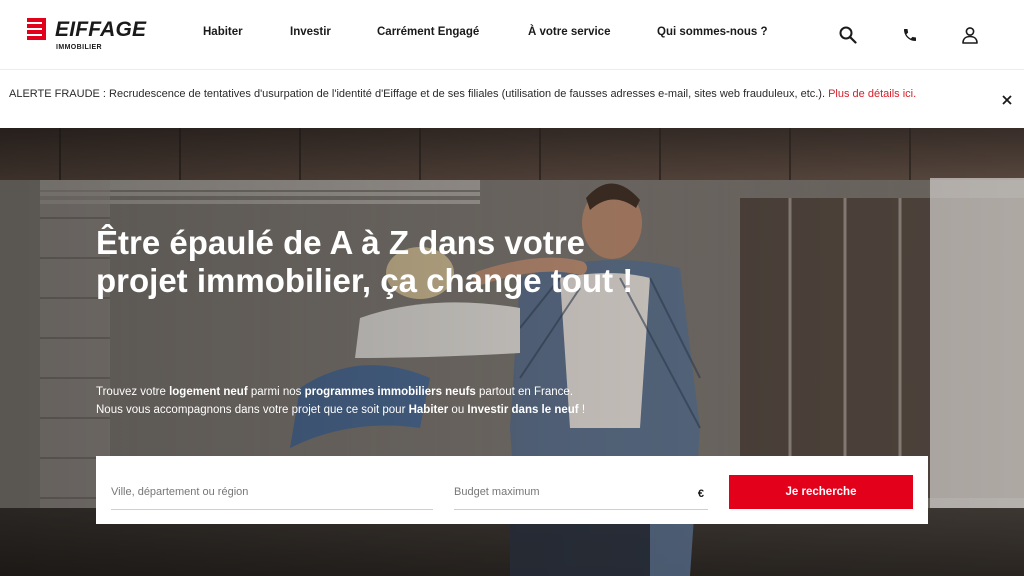 The width and height of the screenshot is (1024, 576). Describe the element at coordinates (910, 35) in the screenshot. I see `phone-icon` at that location.